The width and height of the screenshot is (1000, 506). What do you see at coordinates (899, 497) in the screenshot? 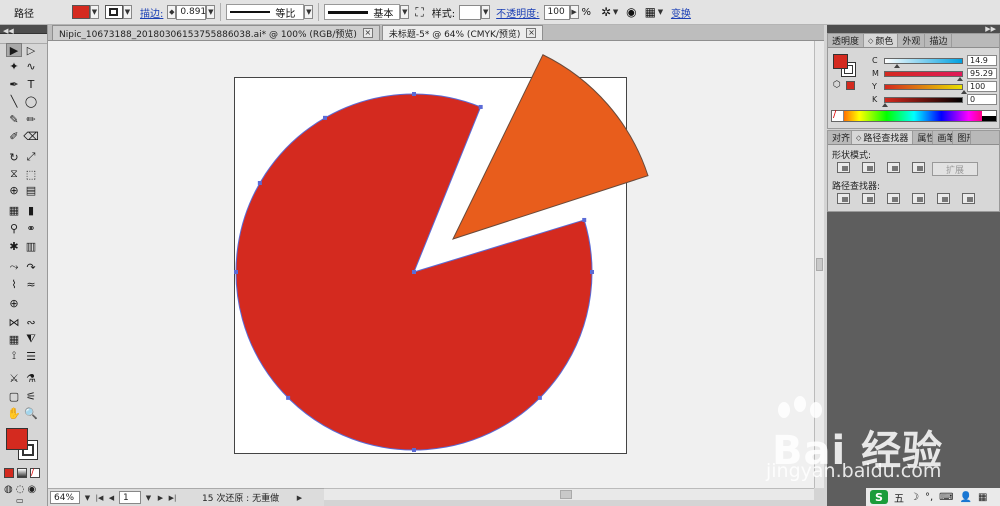
I see `ime-mode: 五` at bounding box center [899, 497].